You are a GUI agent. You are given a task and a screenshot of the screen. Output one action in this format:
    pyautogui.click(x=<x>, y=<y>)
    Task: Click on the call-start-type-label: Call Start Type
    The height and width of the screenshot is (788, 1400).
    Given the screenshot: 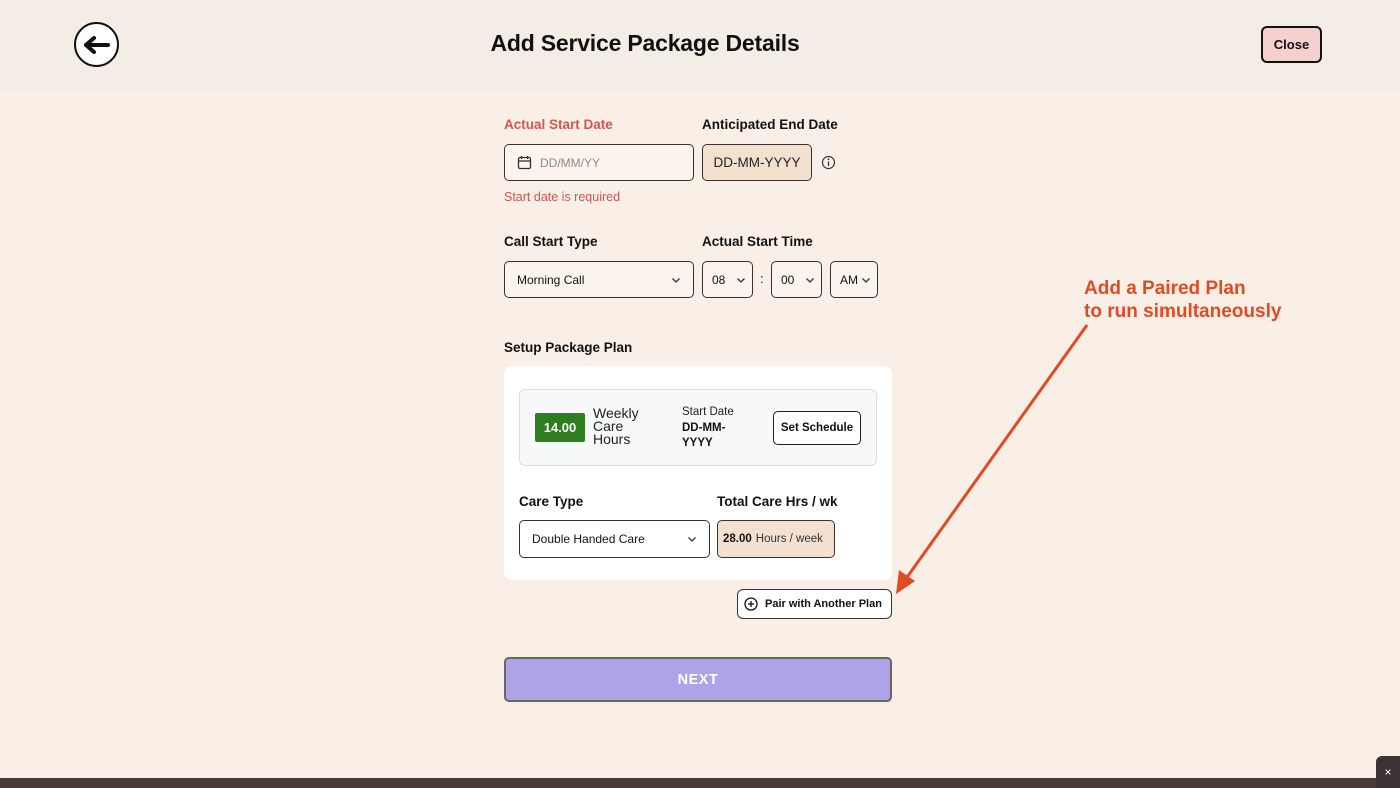 What is the action you would take?
    pyautogui.click(x=551, y=241)
    